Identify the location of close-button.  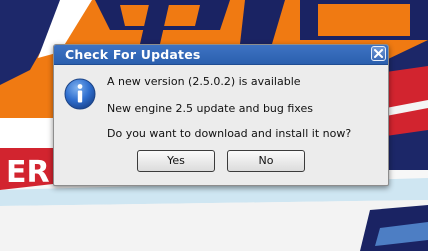
(378, 53).